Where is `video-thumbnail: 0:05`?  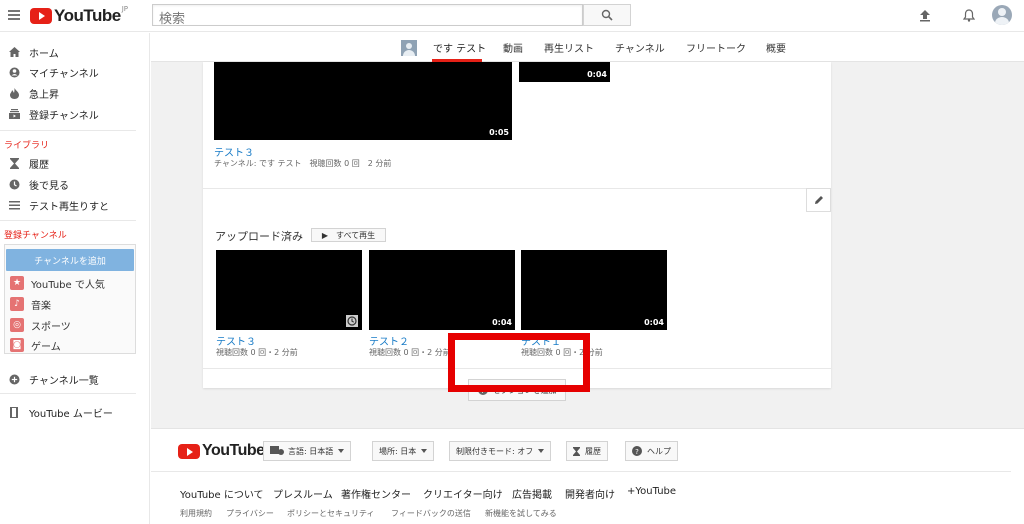 video-thumbnail: 0:05 is located at coordinates (363, 101).